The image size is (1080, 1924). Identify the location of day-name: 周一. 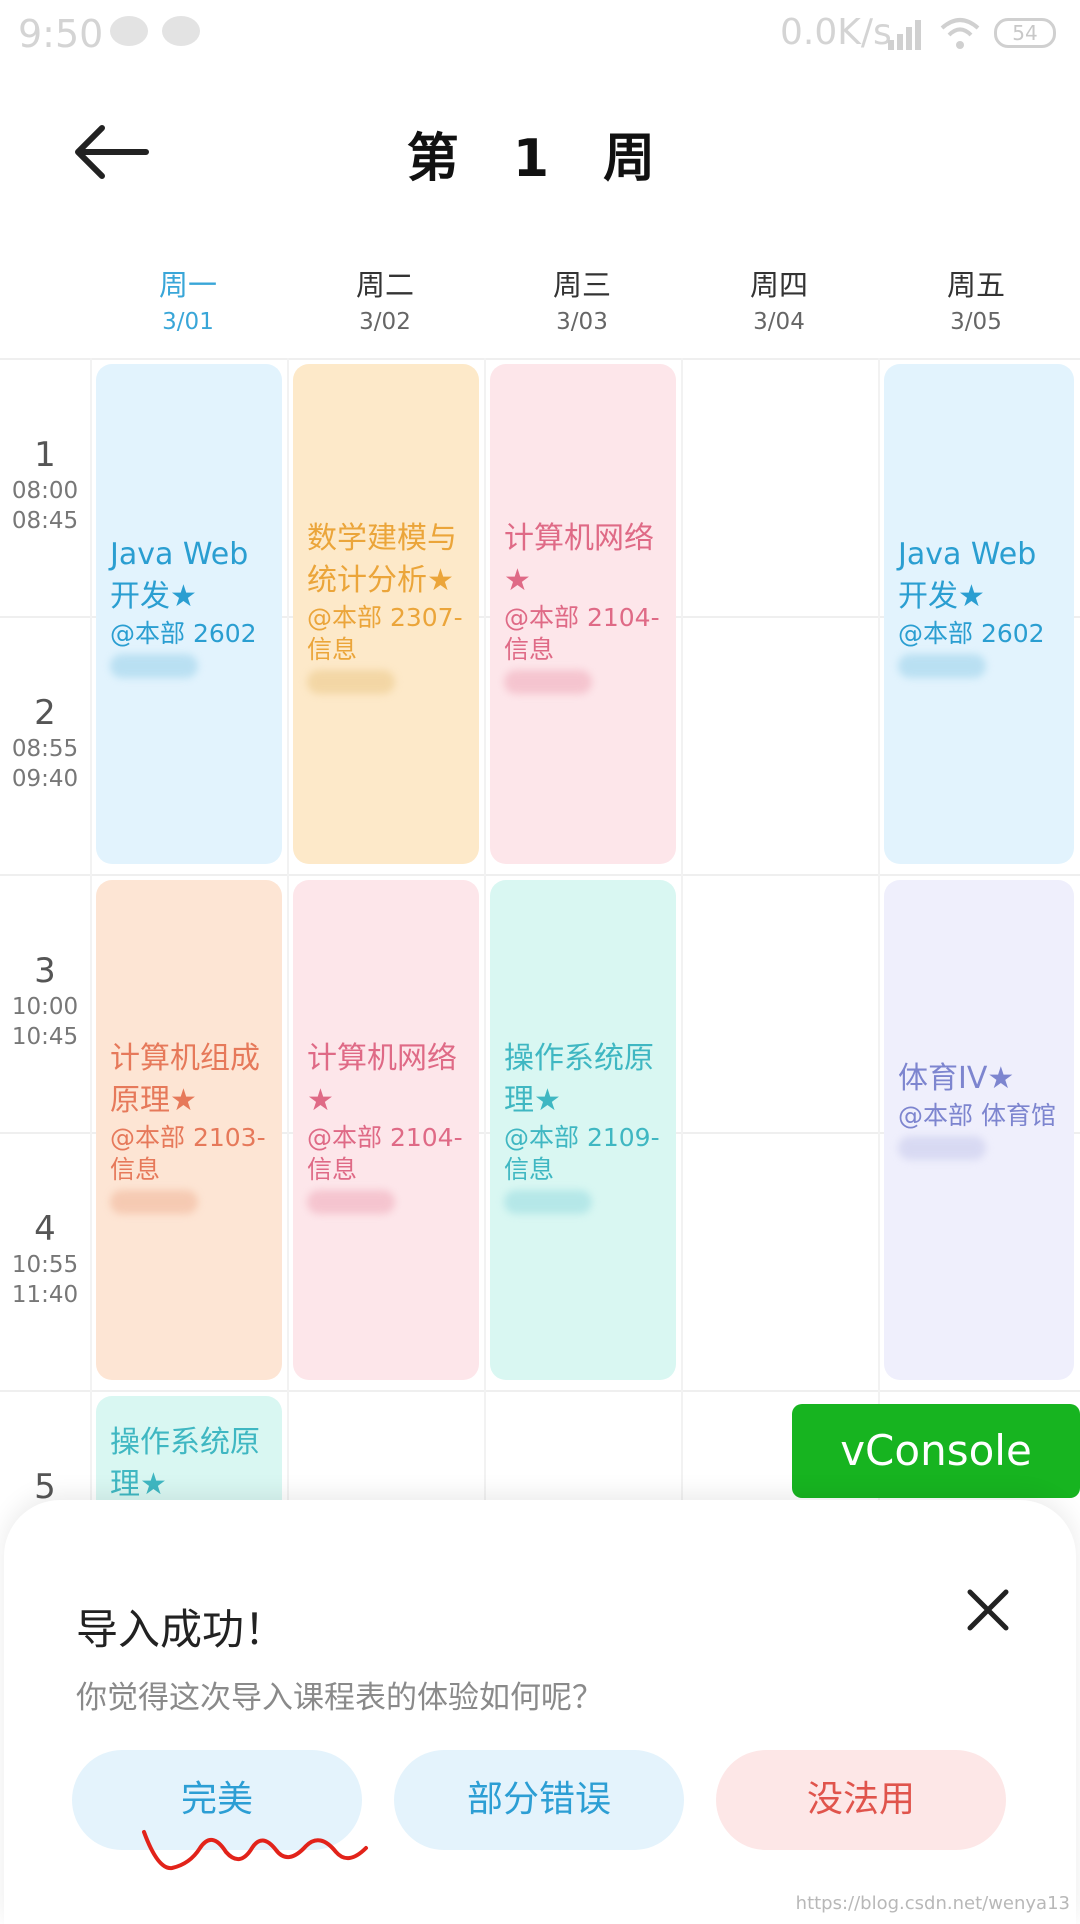
(187, 285).